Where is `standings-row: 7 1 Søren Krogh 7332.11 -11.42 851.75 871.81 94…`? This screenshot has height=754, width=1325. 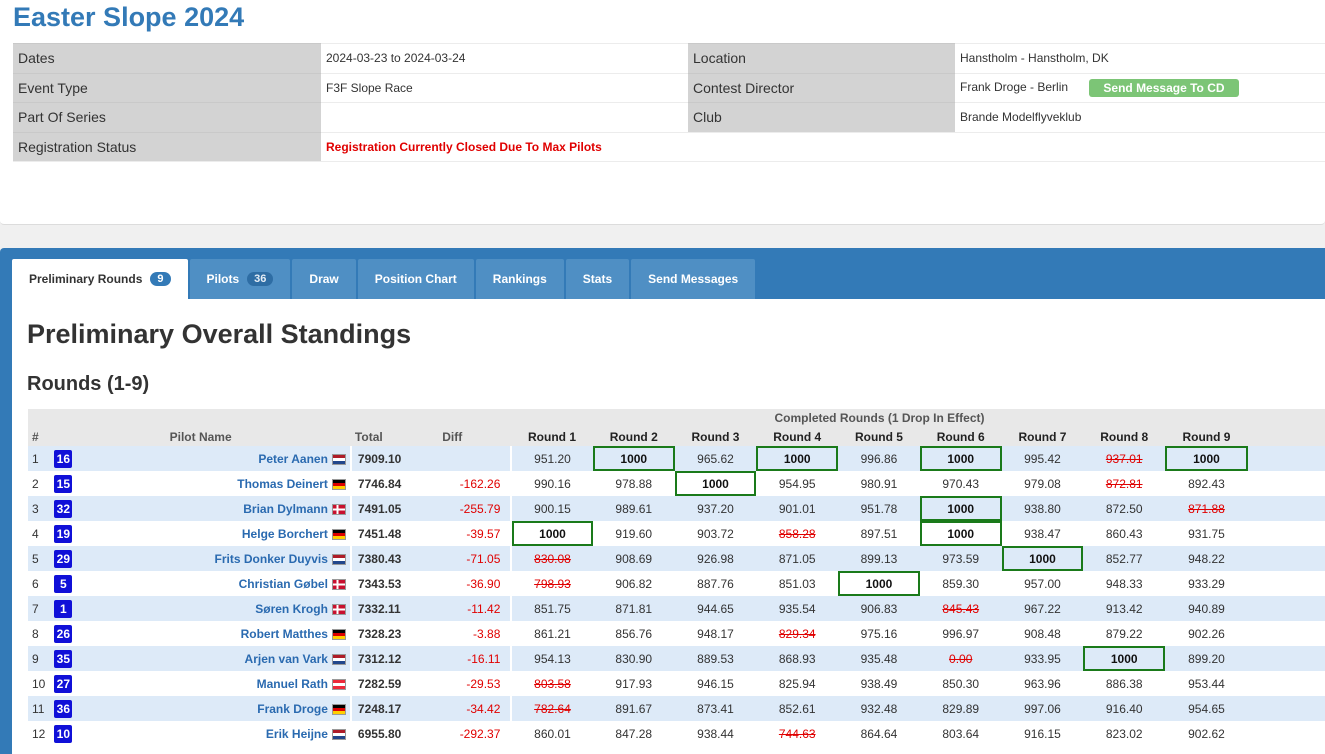
standings-row: 7 1 Søren Krogh 7332.11 -11.42 851.75 871.81 94… is located at coordinates (676, 608).